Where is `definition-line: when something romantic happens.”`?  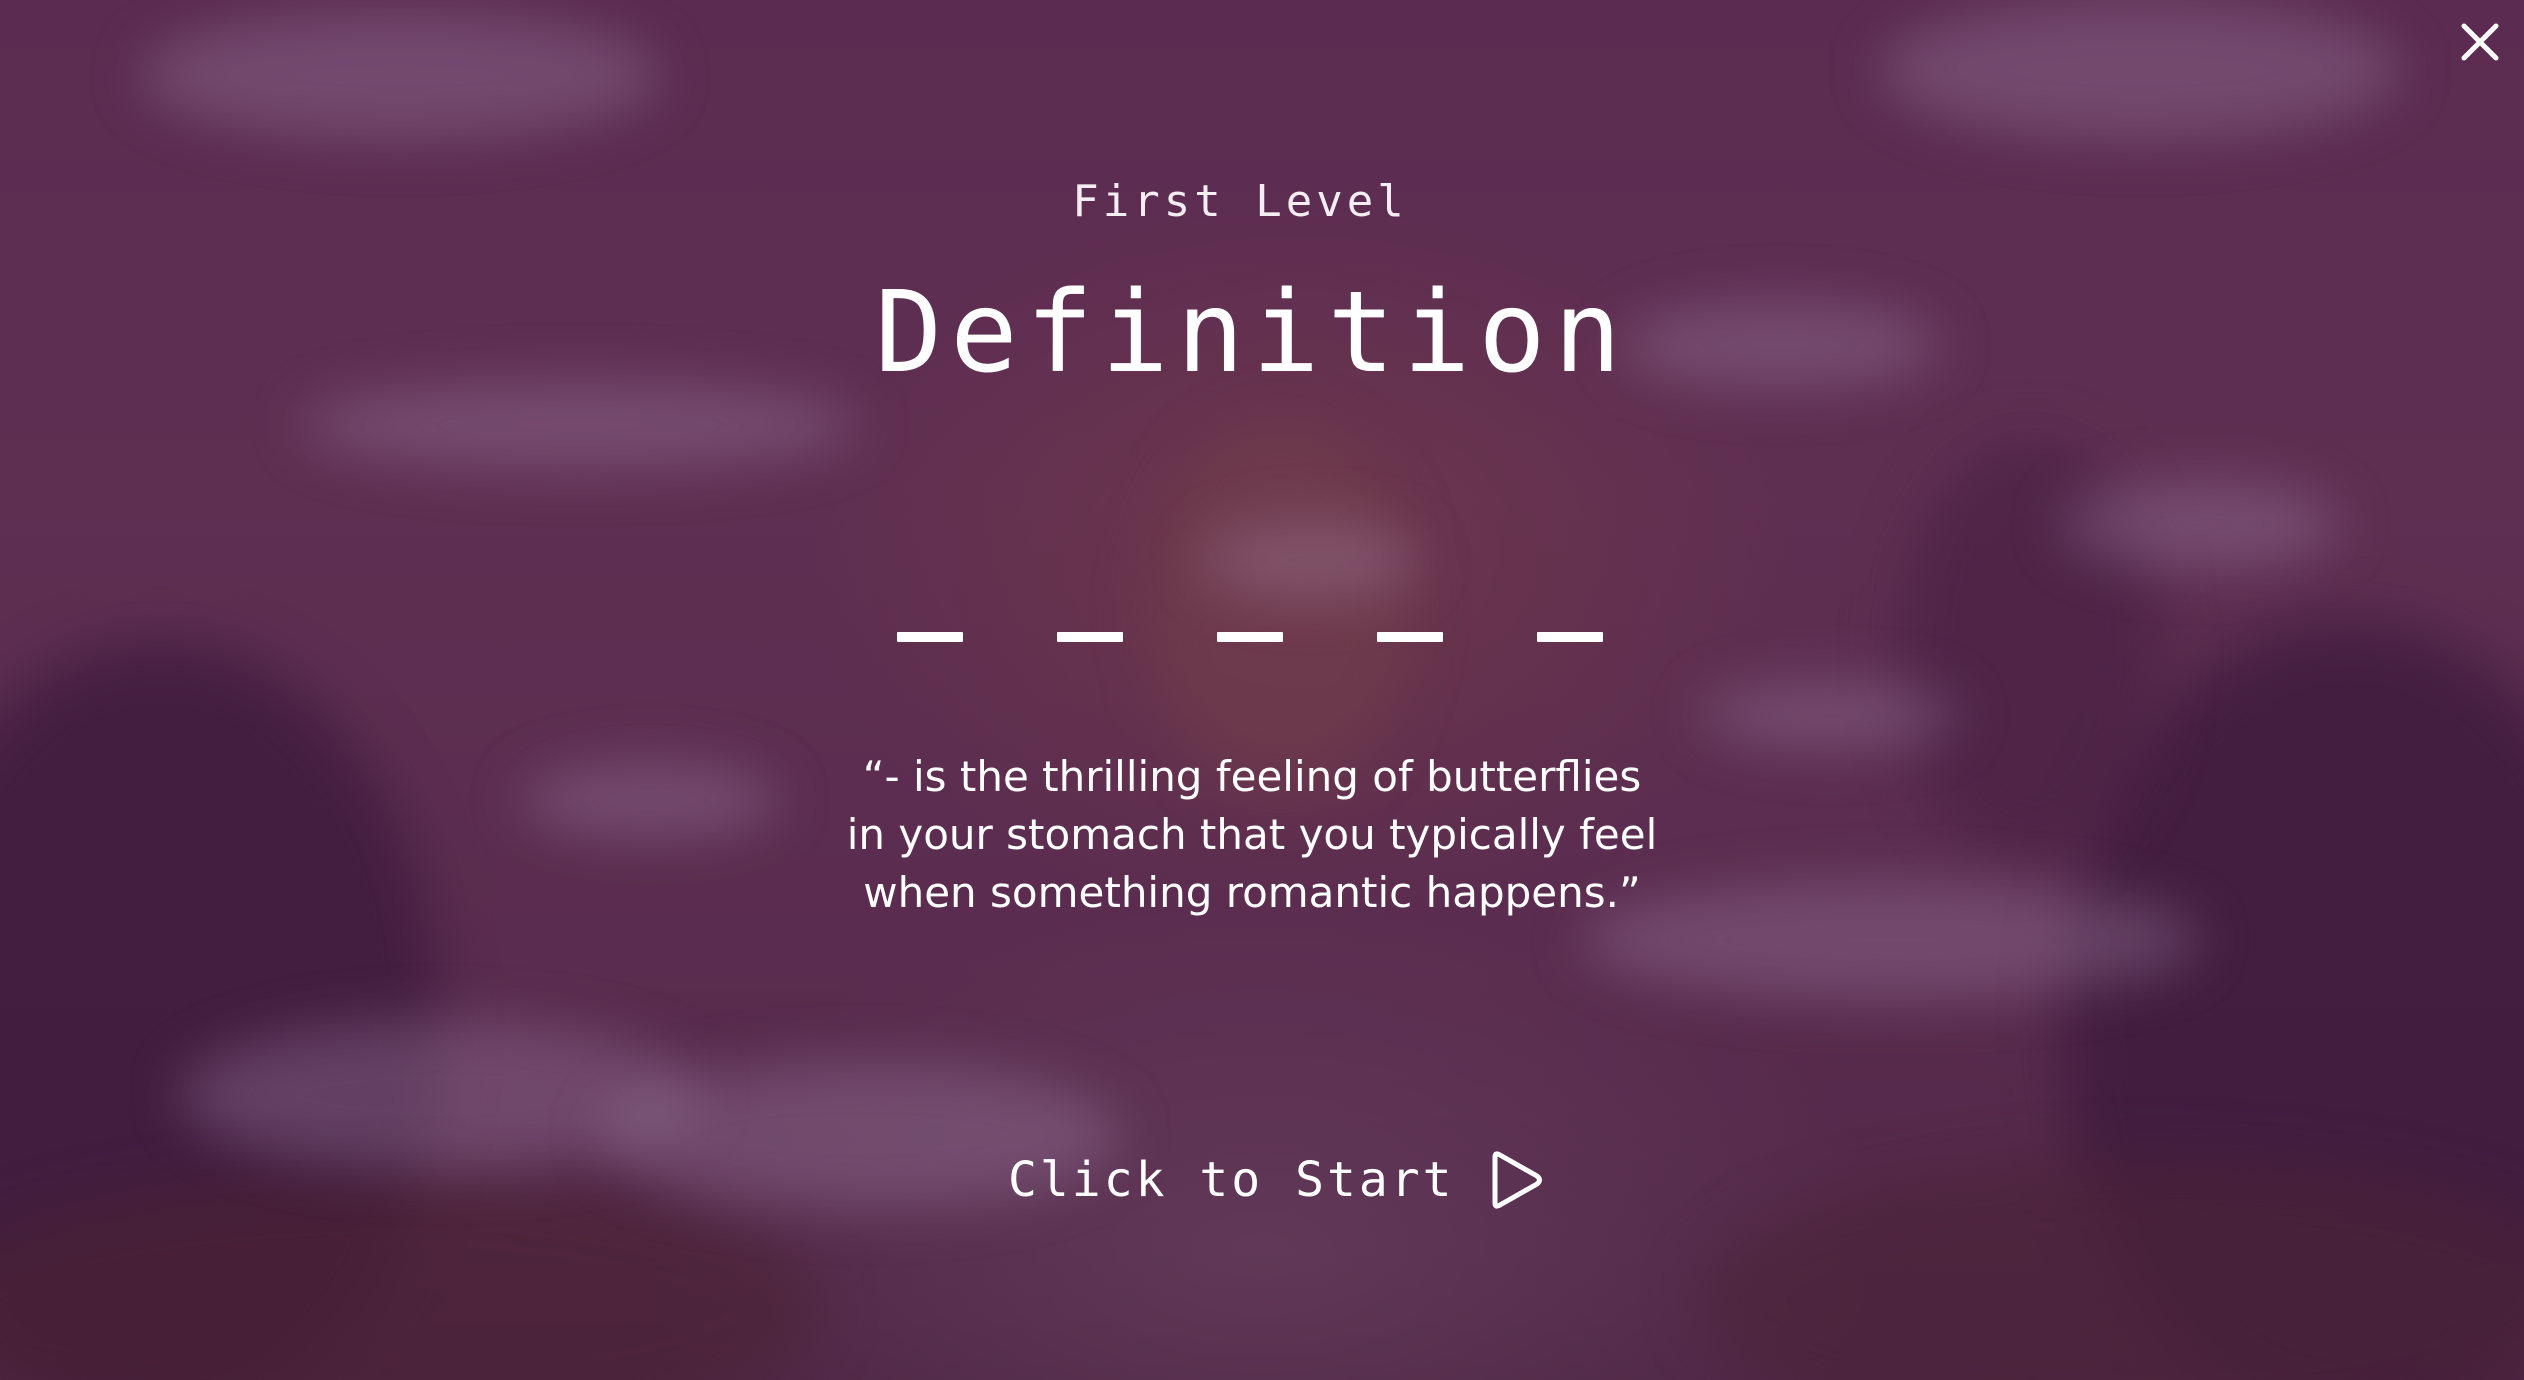
definition-line: when something romantic happens.” is located at coordinates (1252, 892).